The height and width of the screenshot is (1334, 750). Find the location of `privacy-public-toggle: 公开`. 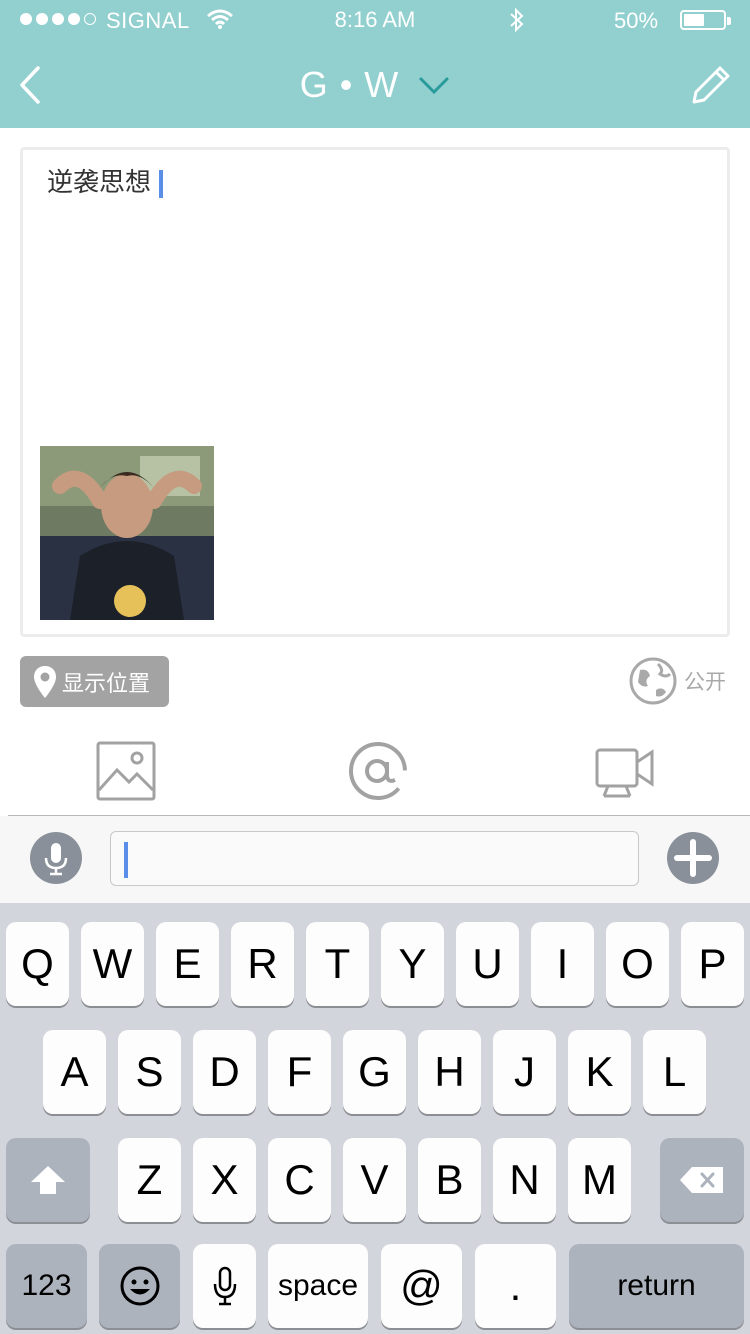

privacy-public-toggle: 公开 is located at coordinates (677, 681).